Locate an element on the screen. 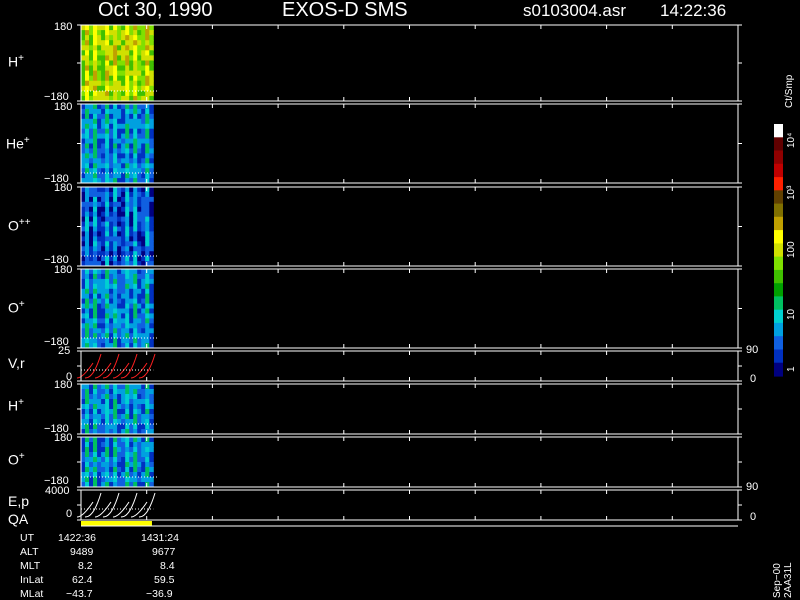  colorbar-tick-10000: 10⁴ is located at coordinates (791, 140).